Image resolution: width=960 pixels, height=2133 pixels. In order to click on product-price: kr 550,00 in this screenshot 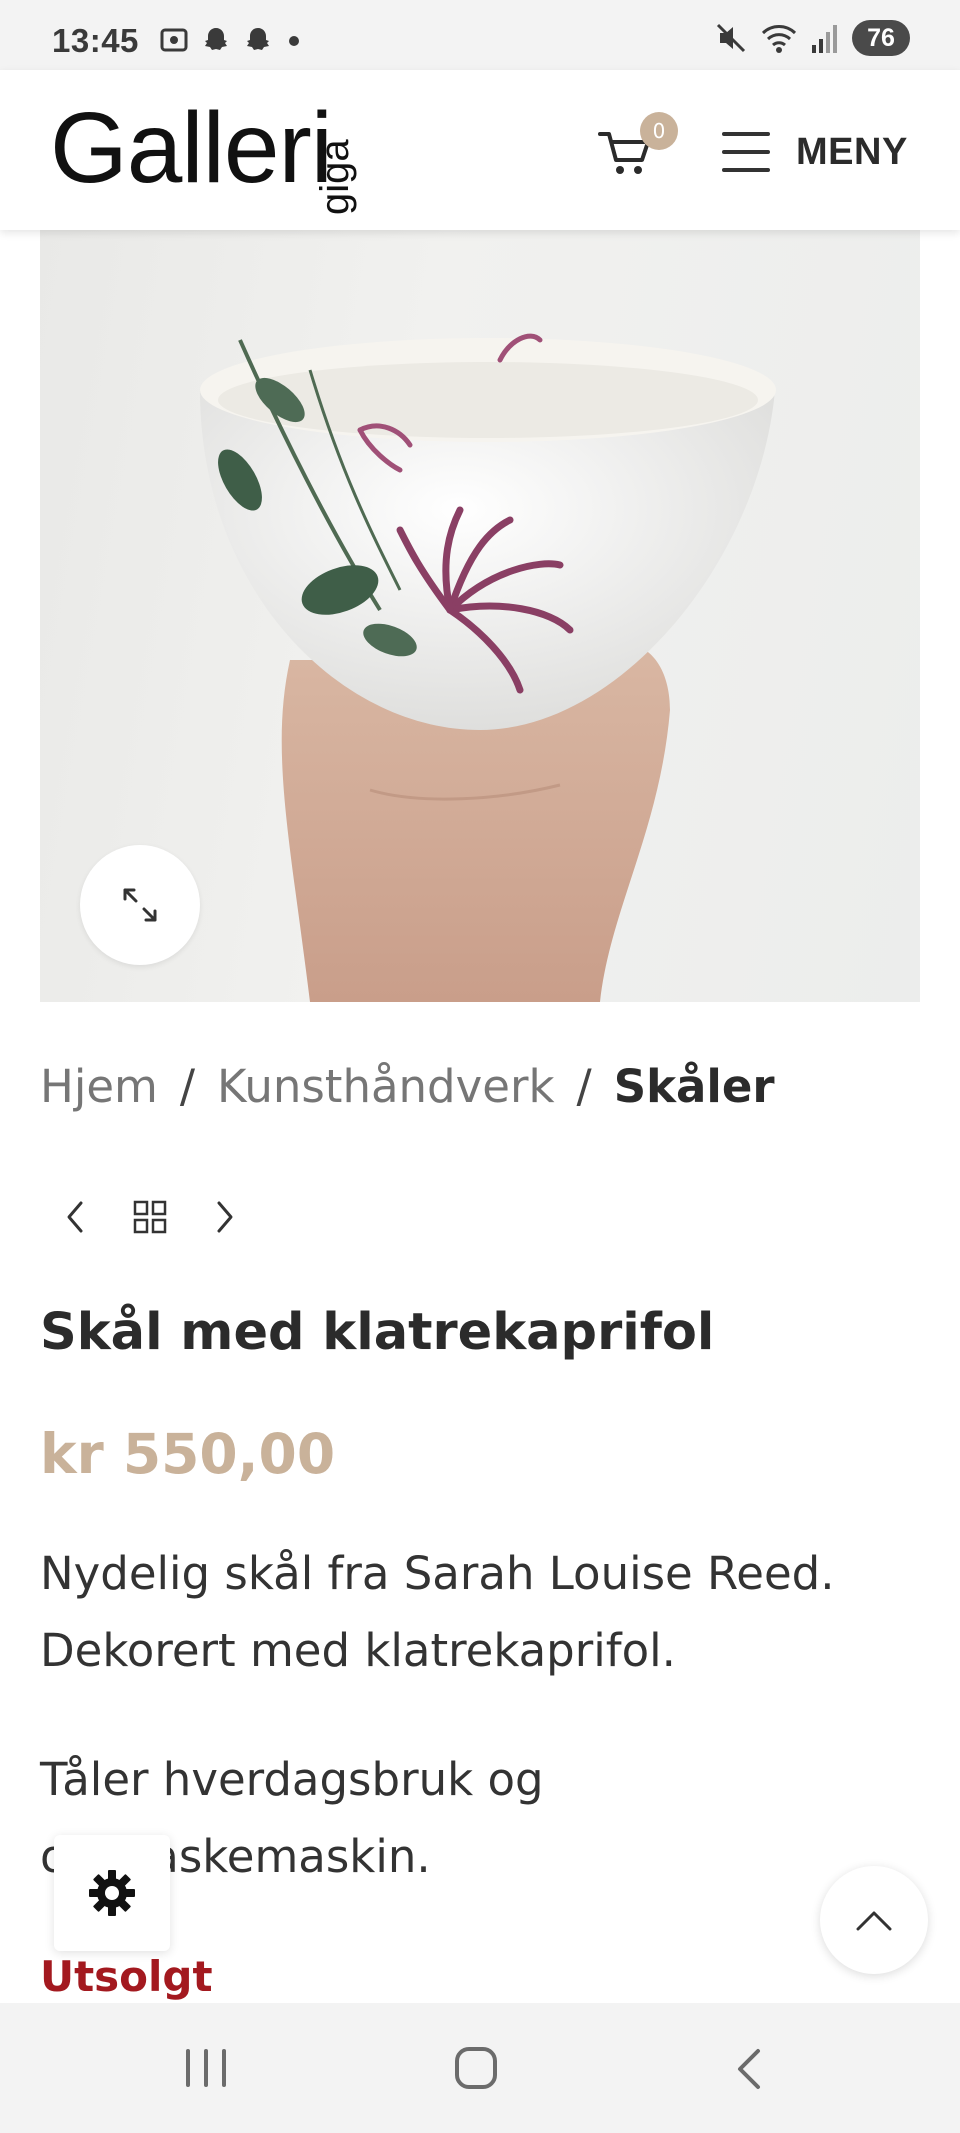, I will do `click(188, 1454)`.